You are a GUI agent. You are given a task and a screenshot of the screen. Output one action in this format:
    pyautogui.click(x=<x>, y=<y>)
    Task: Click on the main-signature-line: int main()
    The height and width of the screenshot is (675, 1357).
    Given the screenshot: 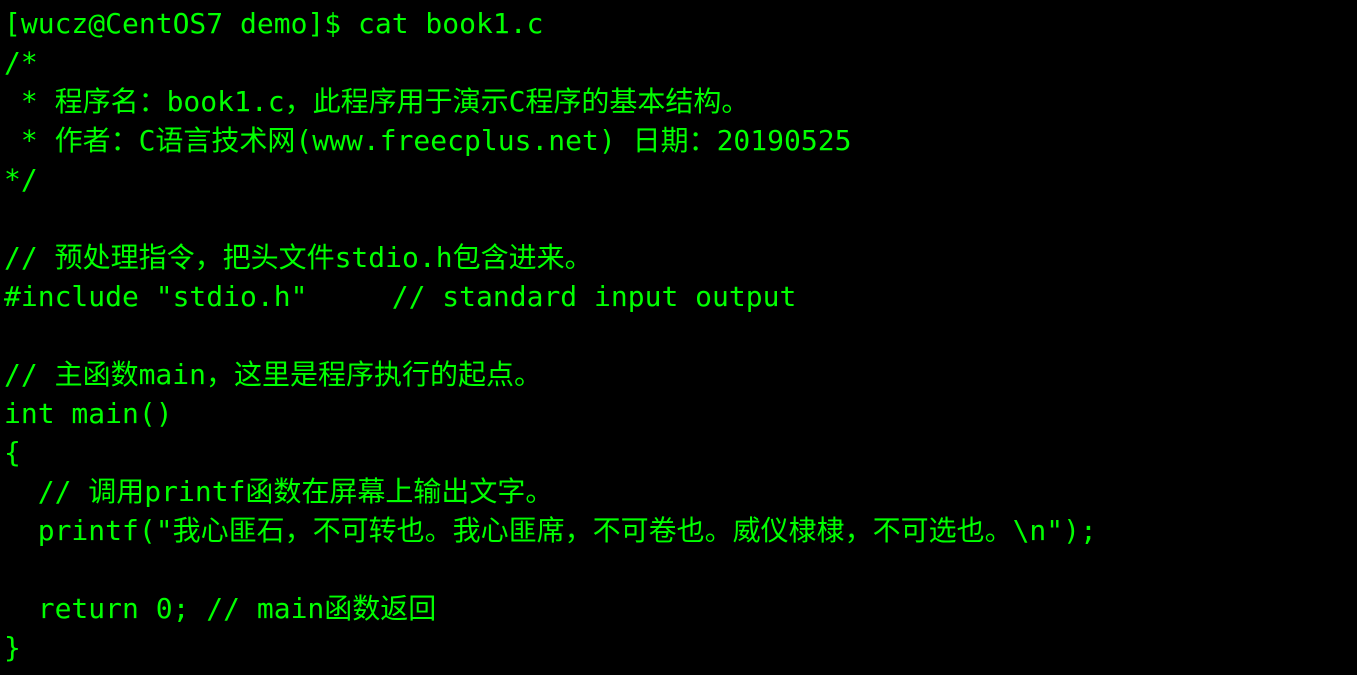 What is the action you would take?
    pyautogui.click(x=88, y=413)
    